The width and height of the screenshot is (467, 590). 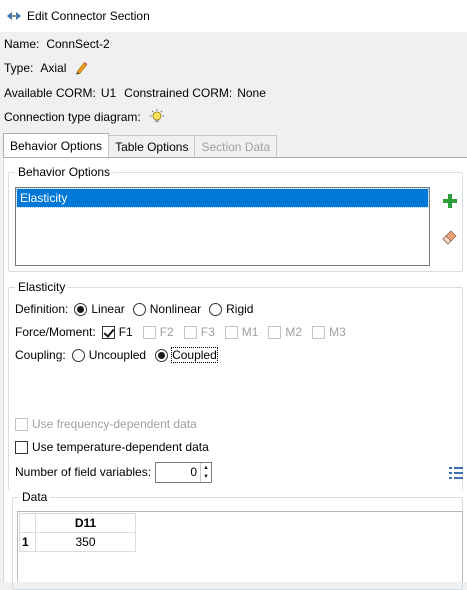 I want to click on force-moment-row: Force/Moment: F1 F2 F3 M1 M2 M3, so click(x=180, y=332).